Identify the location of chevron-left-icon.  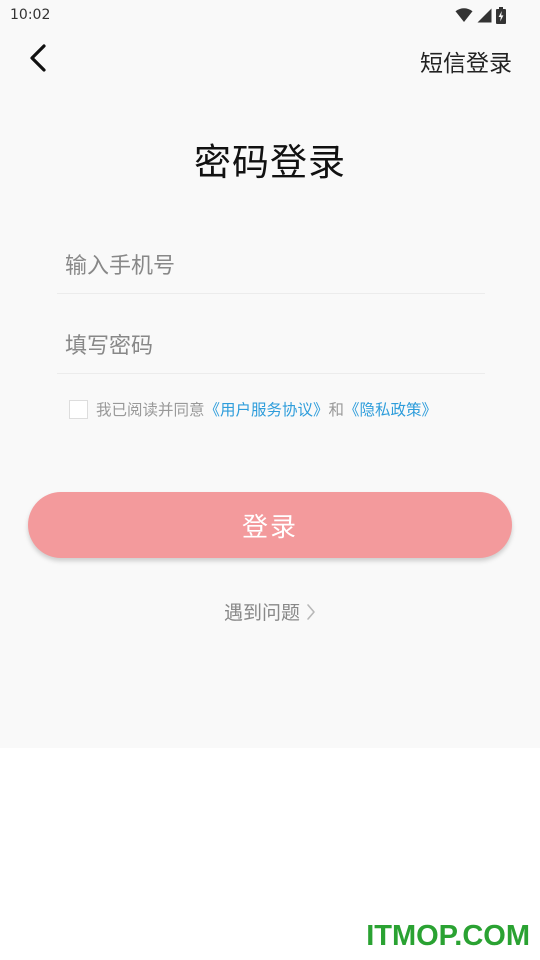
(38, 58).